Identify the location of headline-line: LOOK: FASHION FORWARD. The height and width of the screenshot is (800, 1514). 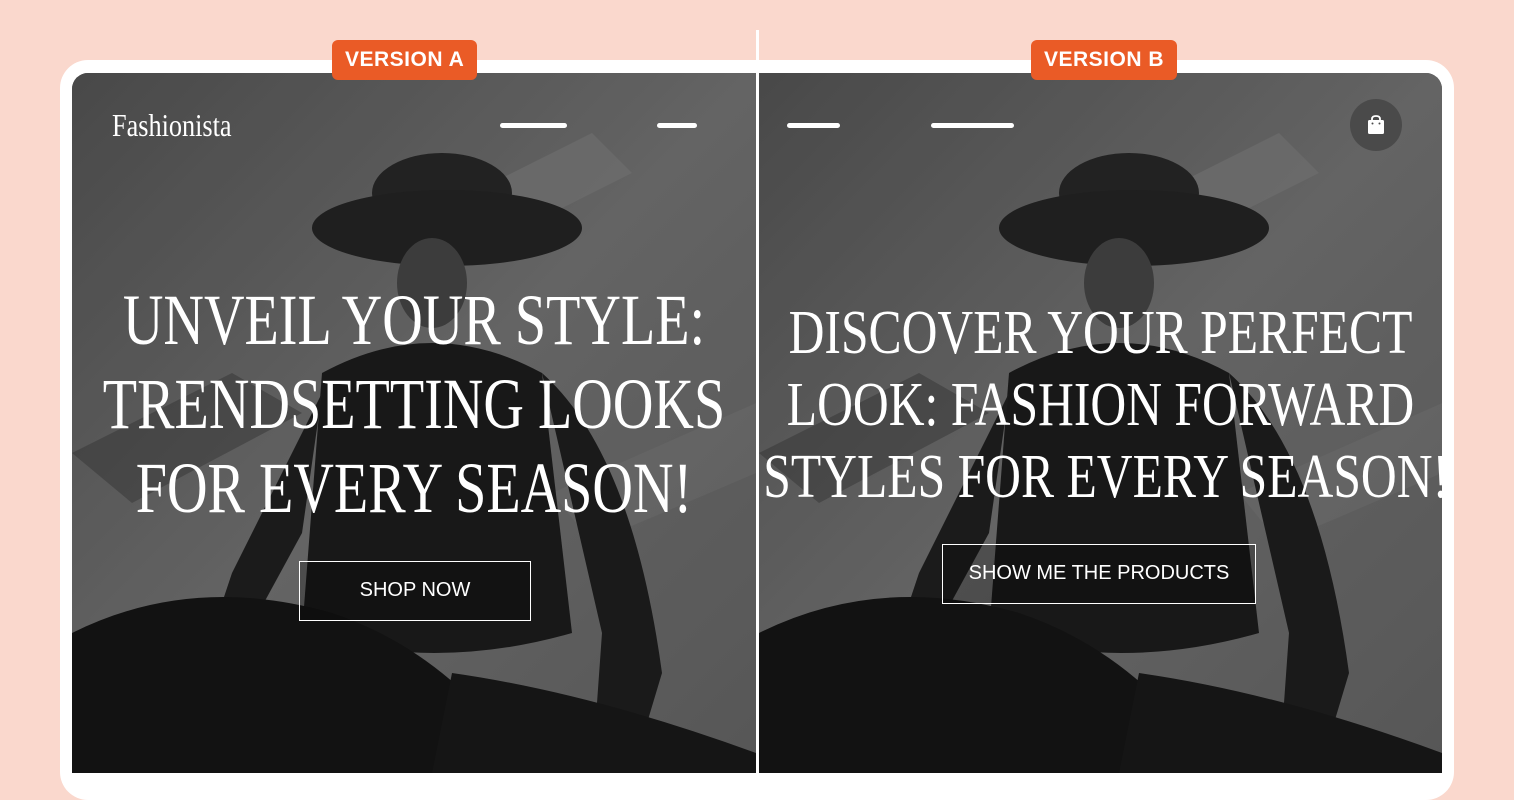
(1100, 405).